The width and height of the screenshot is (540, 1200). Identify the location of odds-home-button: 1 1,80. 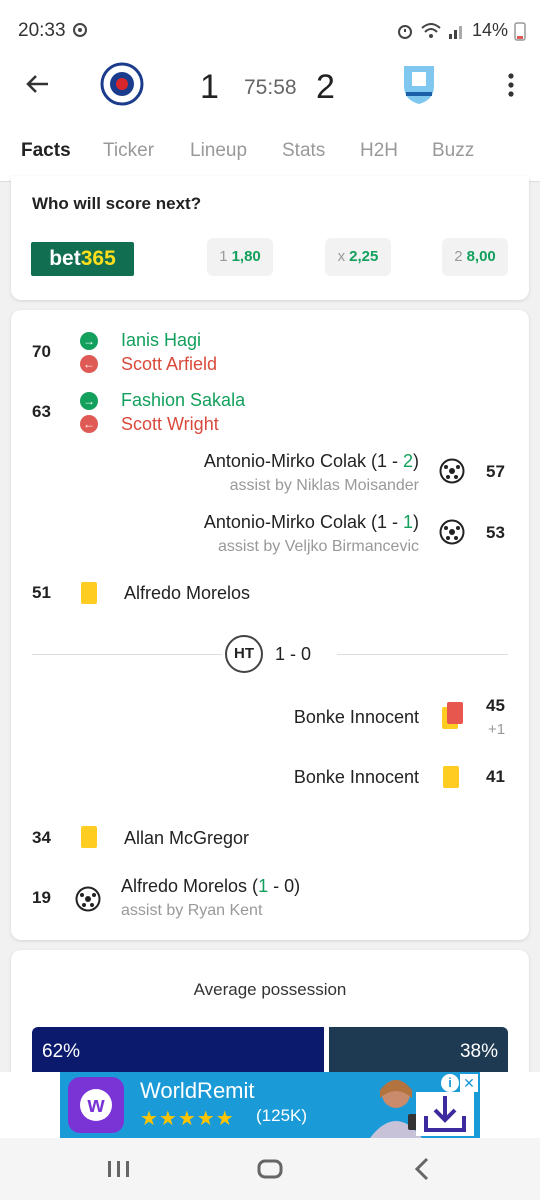
(240, 257).